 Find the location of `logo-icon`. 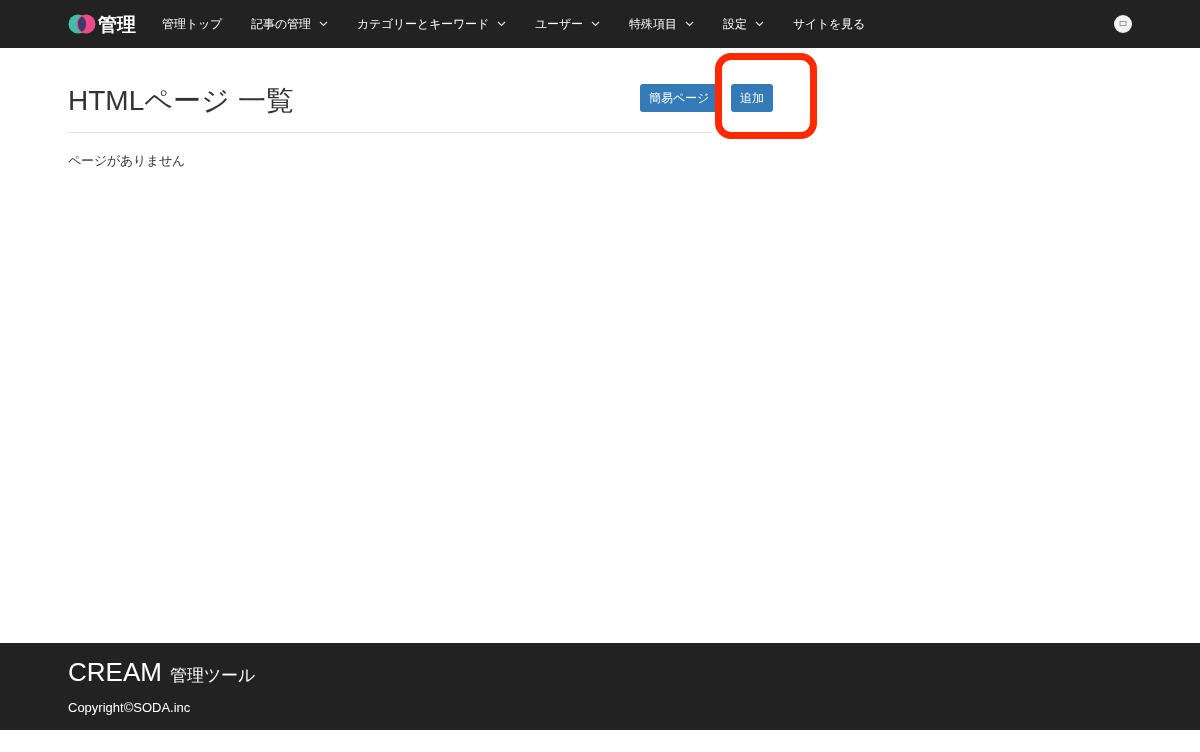

logo-icon is located at coordinates (82, 24).